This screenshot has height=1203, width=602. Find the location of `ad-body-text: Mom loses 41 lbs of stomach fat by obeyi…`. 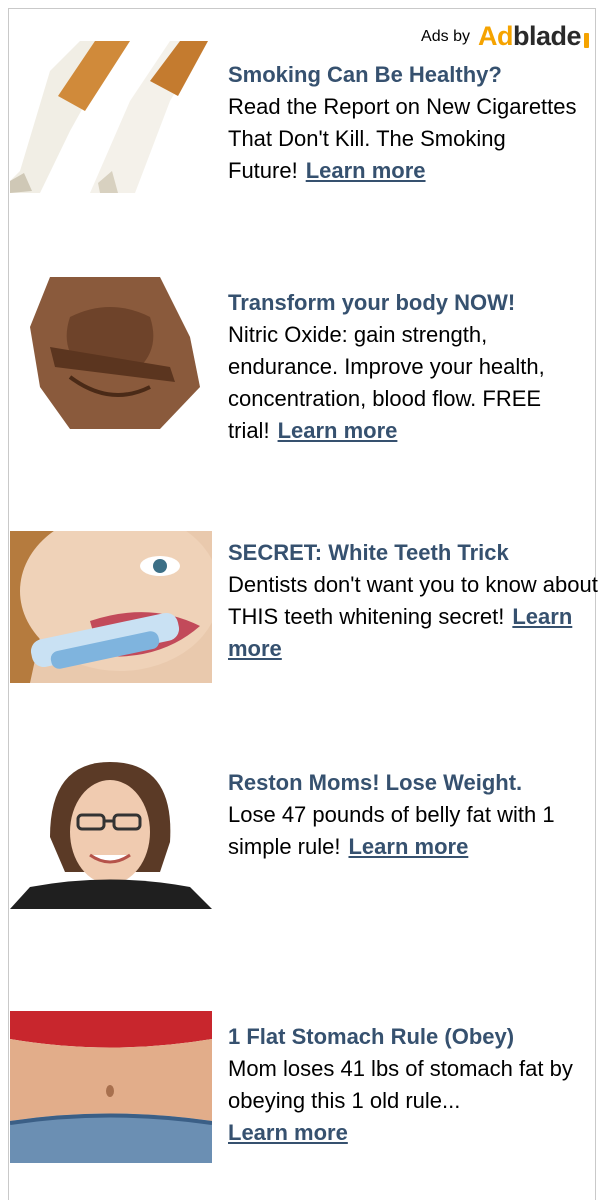

ad-body-text: Mom loses 41 lbs of stomach fat by obeyi… is located at coordinates (400, 1084).